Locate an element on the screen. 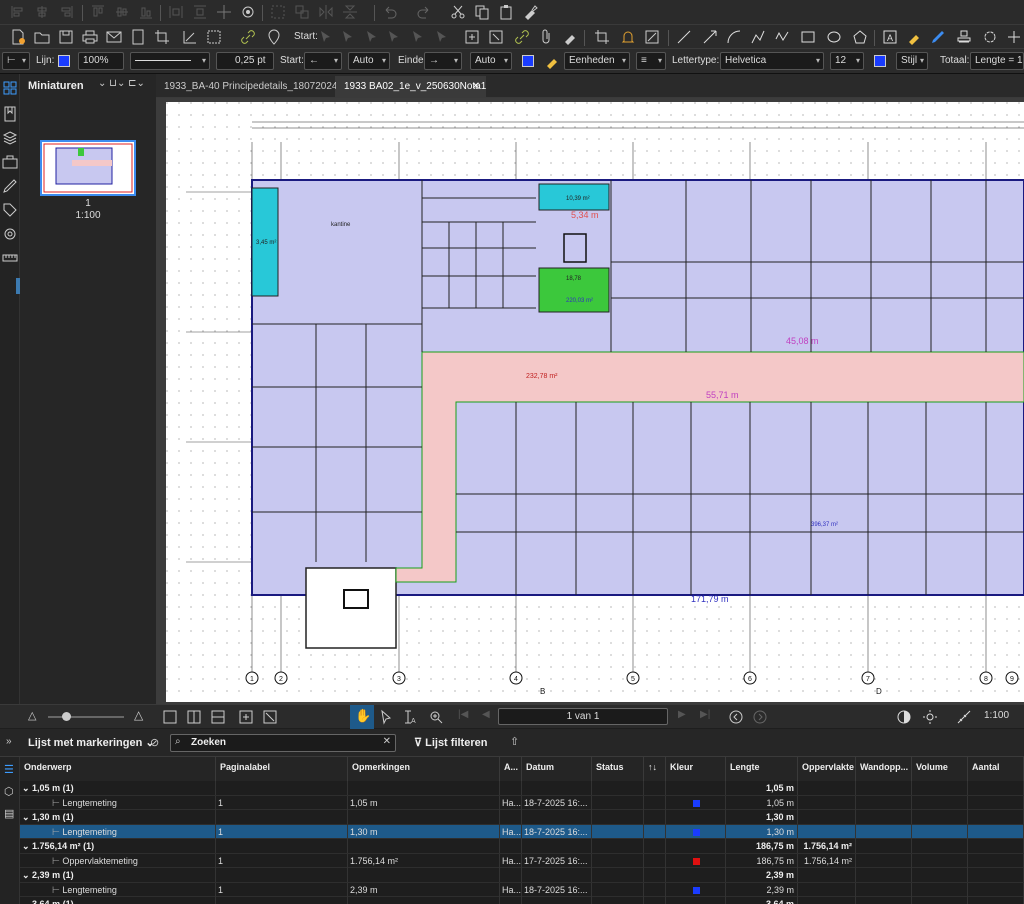  filter-list-button: ⊽ Lijst filteren is located at coordinates (450, 742).